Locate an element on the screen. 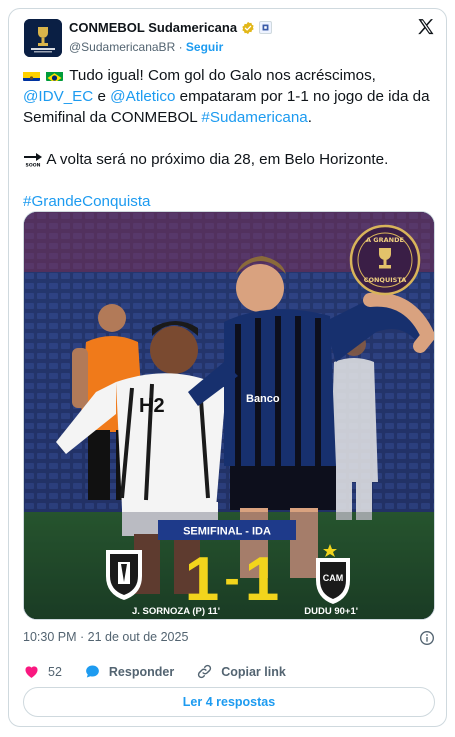 This screenshot has height=737, width=455. follow-button: Seguir is located at coordinates (204, 47).